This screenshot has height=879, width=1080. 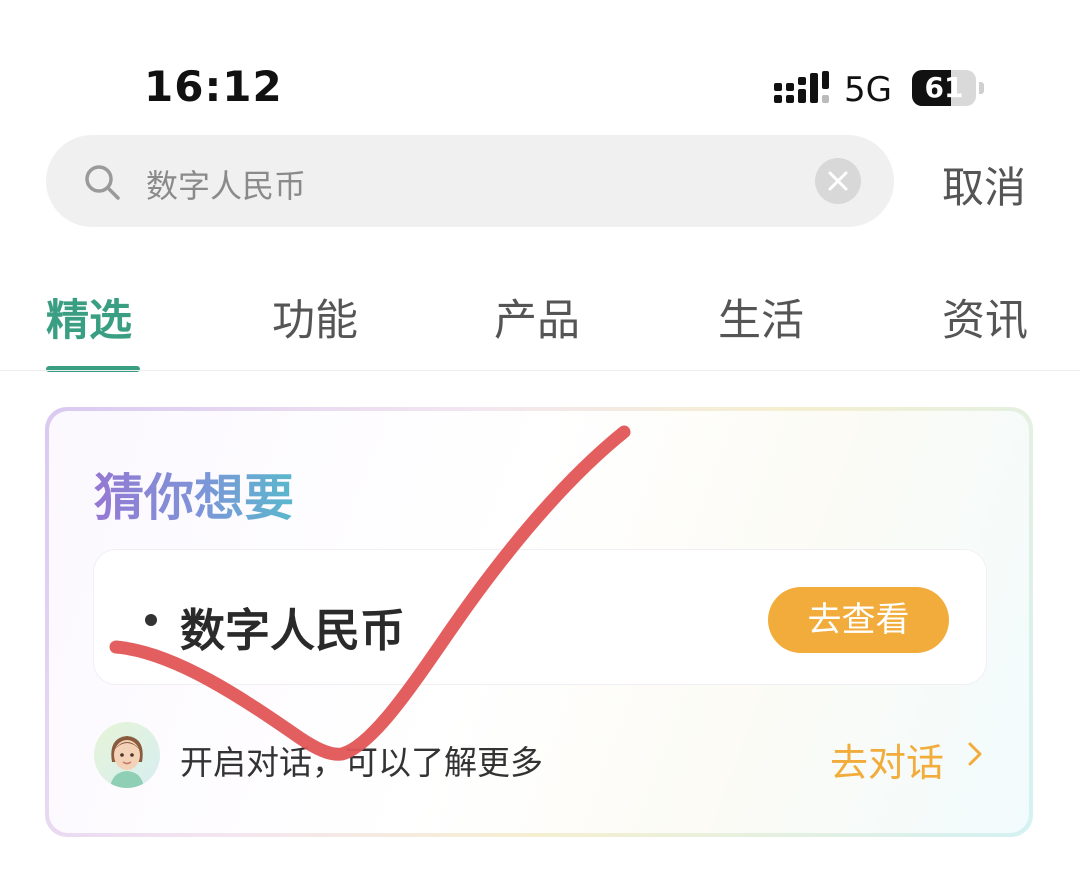 What do you see at coordinates (985, 317) in the screenshot?
I see `tab-news: 资讯` at bounding box center [985, 317].